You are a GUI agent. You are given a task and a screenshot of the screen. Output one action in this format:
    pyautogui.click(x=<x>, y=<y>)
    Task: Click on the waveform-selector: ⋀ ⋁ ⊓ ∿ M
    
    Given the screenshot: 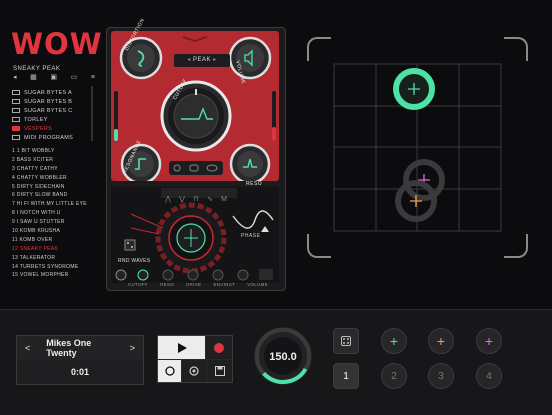 What is the action you would take?
    pyautogui.click(x=199, y=195)
    